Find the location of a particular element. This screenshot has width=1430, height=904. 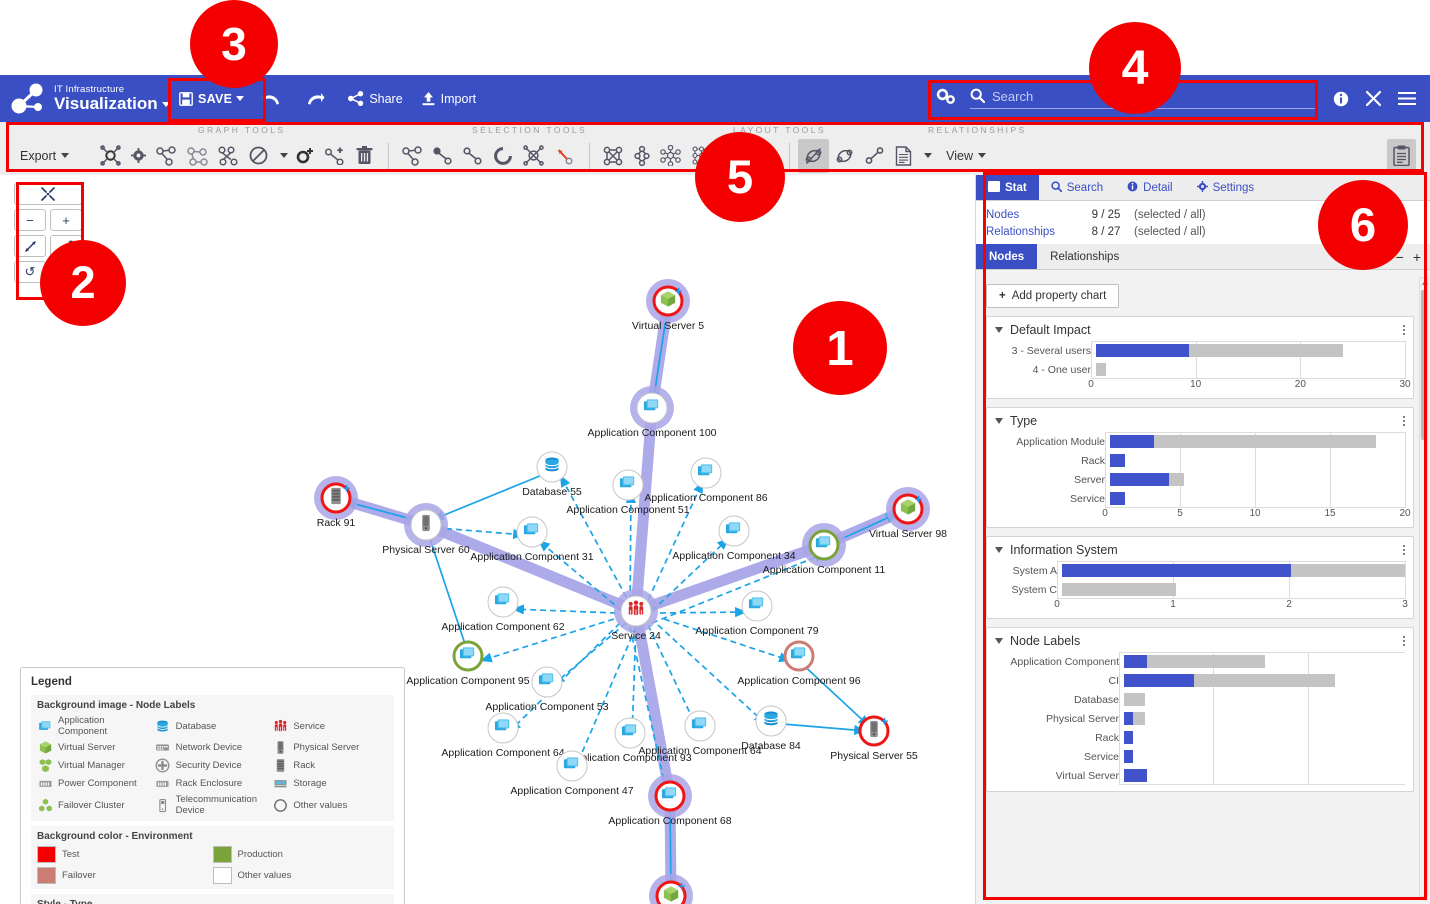

legend-section-styles: Style - Type PhysicalLogical is located at coordinates (212, 899).